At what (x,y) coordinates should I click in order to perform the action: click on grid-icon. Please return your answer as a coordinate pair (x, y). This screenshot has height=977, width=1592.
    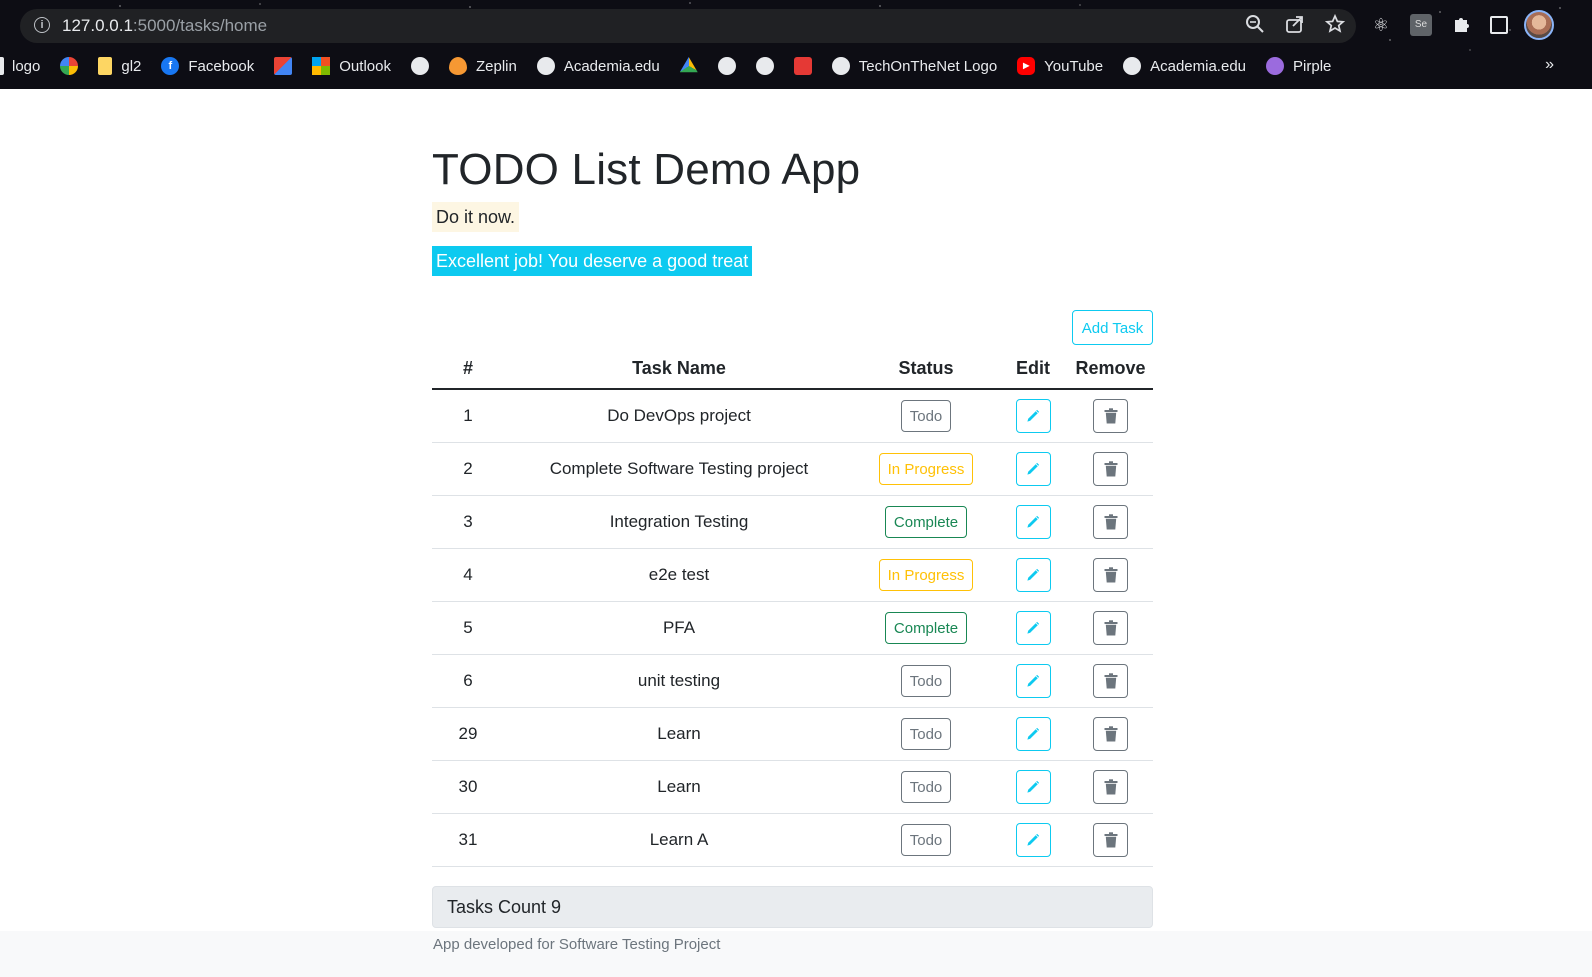
    Looking at the image, I should click on (802, 66).